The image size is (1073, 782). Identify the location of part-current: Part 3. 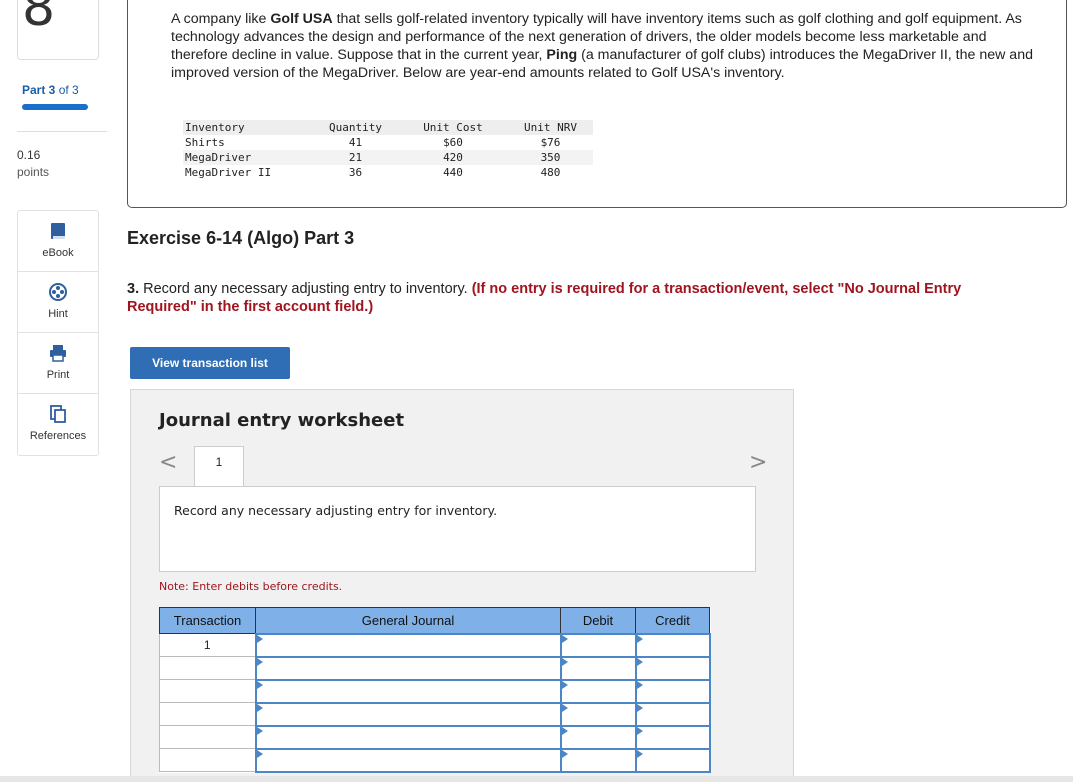
(39, 90).